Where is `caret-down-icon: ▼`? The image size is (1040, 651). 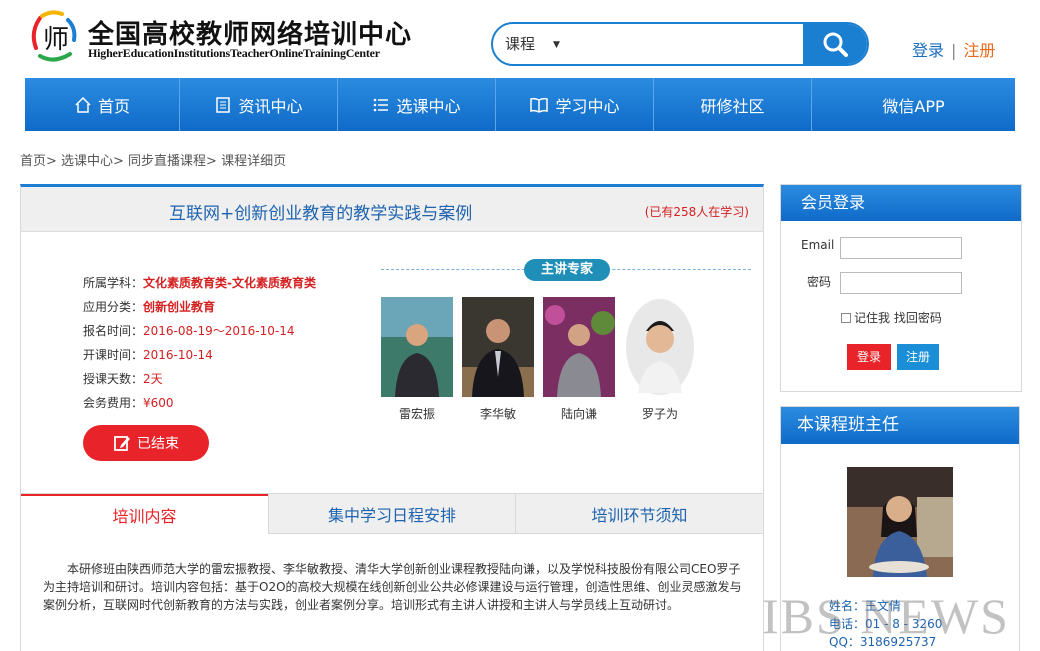 caret-down-icon: ▼ is located at coordinates (556, 45).